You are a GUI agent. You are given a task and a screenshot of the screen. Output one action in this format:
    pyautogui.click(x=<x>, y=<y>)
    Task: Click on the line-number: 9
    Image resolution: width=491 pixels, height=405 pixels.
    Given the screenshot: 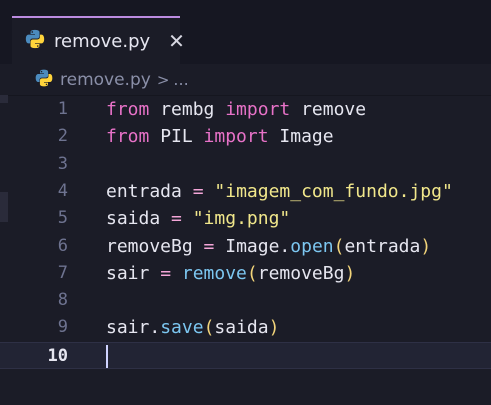 What is the action you would take?
    pyautogui.click(x=62, y=327)
    